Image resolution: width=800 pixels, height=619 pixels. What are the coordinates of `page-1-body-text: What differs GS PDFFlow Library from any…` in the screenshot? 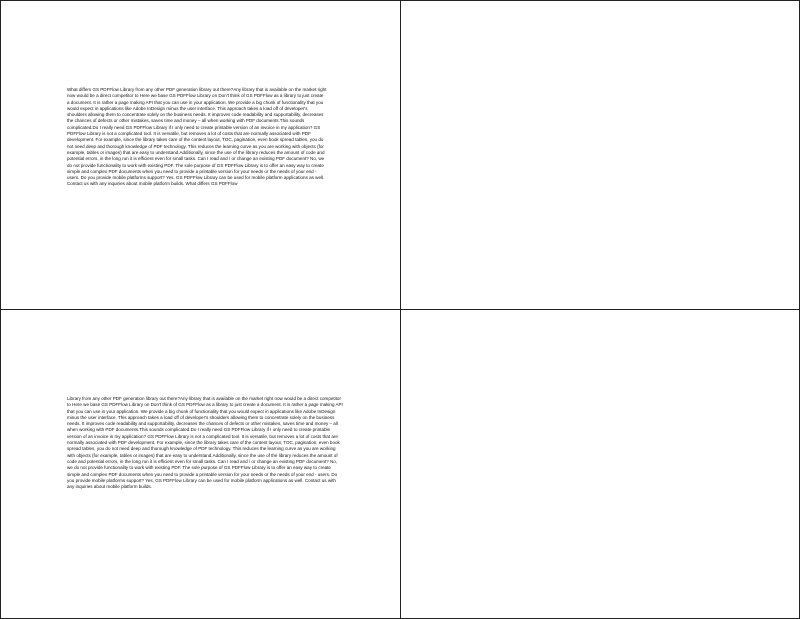 It's located at (197, 137).